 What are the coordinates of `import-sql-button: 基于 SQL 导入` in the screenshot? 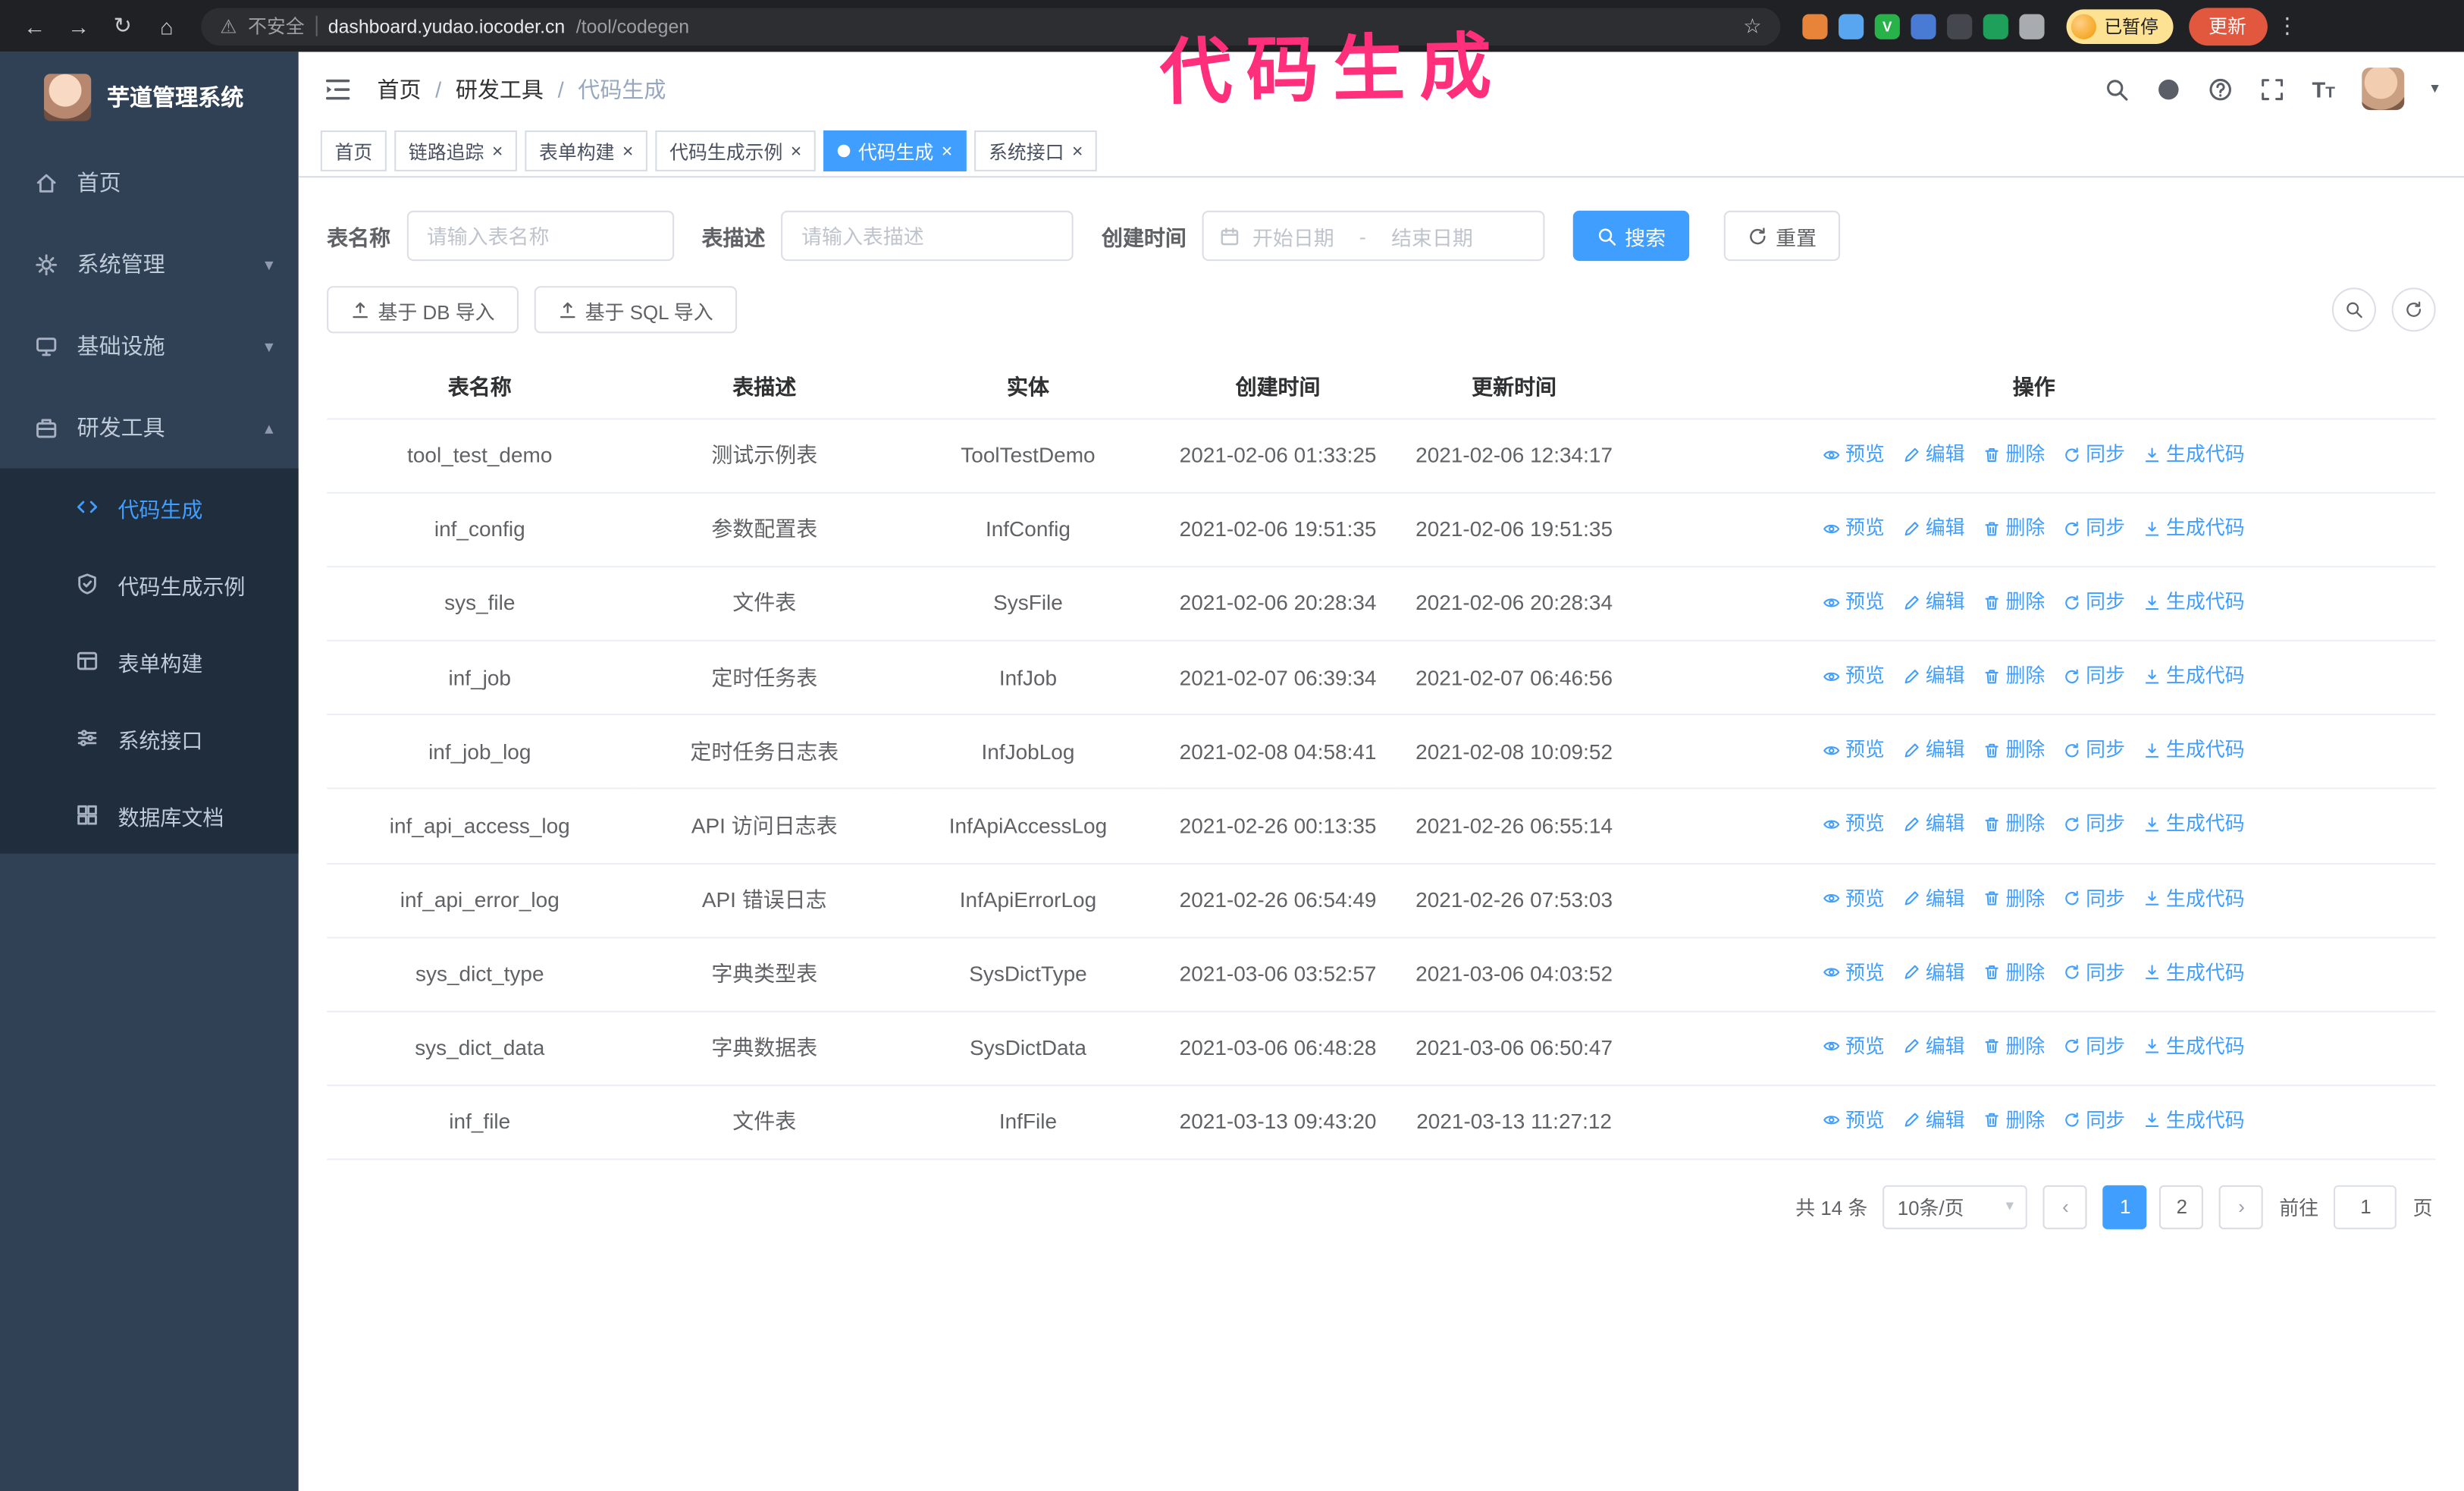 It's located at (636, 310).